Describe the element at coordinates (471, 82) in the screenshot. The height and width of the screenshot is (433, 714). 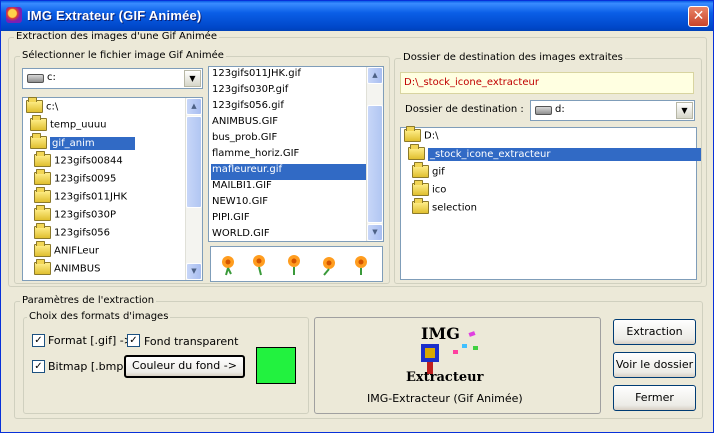
I see `destination-path-text: D:\_stock_icone_extracteur` at that location.